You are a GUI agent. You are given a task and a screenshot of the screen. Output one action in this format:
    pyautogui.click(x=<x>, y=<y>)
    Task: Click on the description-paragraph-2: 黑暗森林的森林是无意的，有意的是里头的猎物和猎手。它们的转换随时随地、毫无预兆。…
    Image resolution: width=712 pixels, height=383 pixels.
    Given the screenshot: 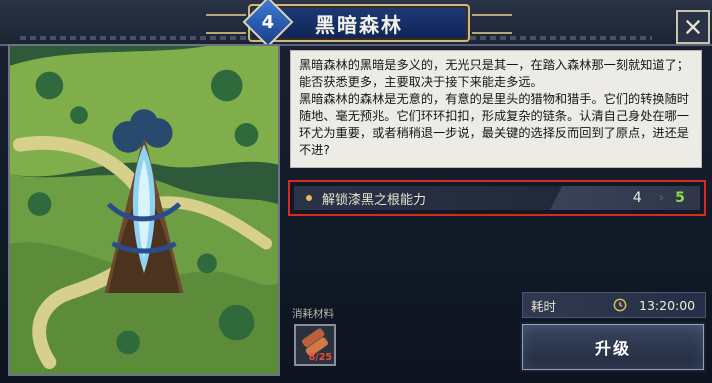 What is the action you would take?
    pyautogui.click(x=494, y=124)
    